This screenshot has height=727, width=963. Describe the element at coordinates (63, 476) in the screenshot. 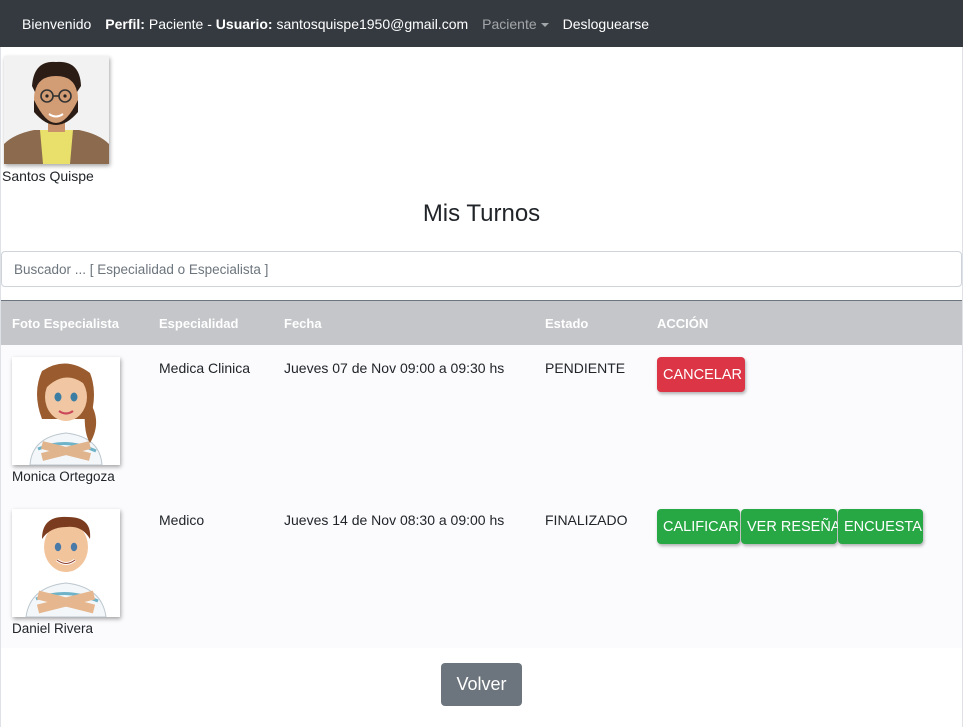

I see `specialist-name: Monica Ortegoza` at that location.